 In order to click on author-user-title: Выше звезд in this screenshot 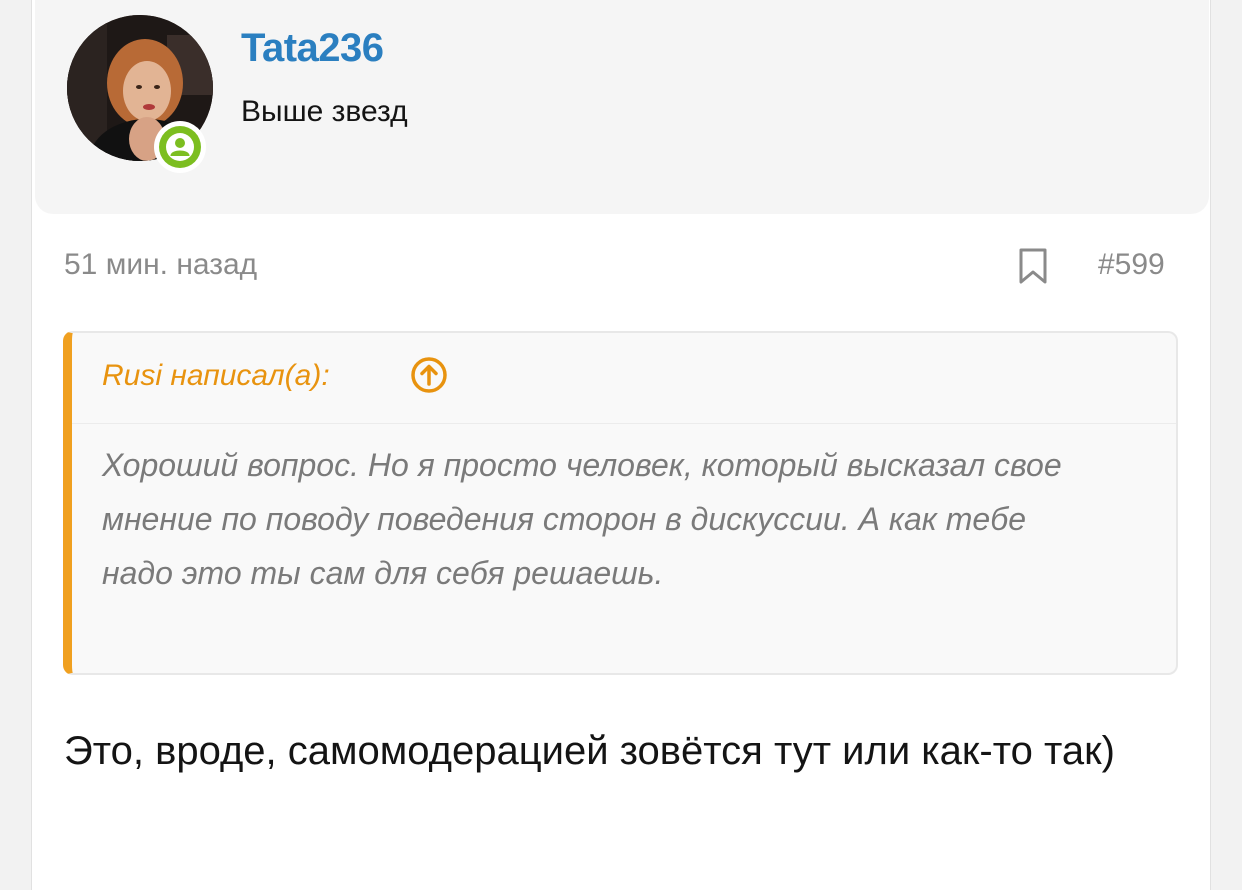, I will do `click(324, 111)`.